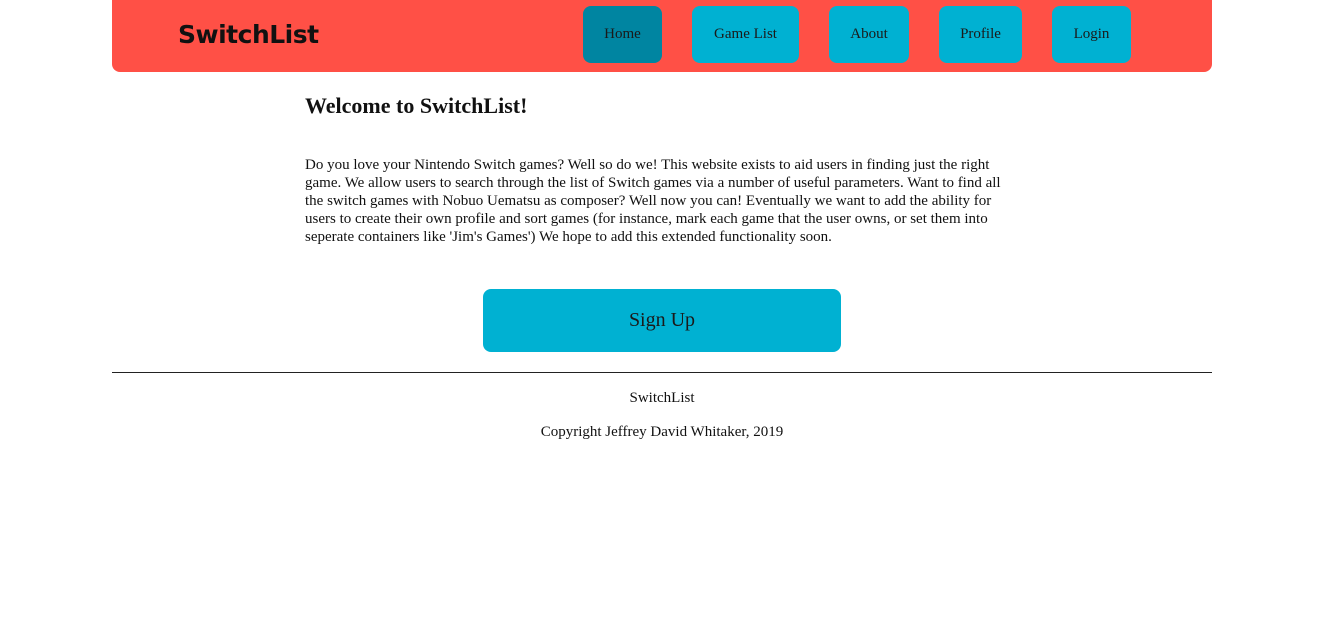 Image resolution: width=1325 pixels, height=635 pixels. Describe the element at coordinates (1091, 34) in the screenshot. I see `nav-login-button: Login` at that location.